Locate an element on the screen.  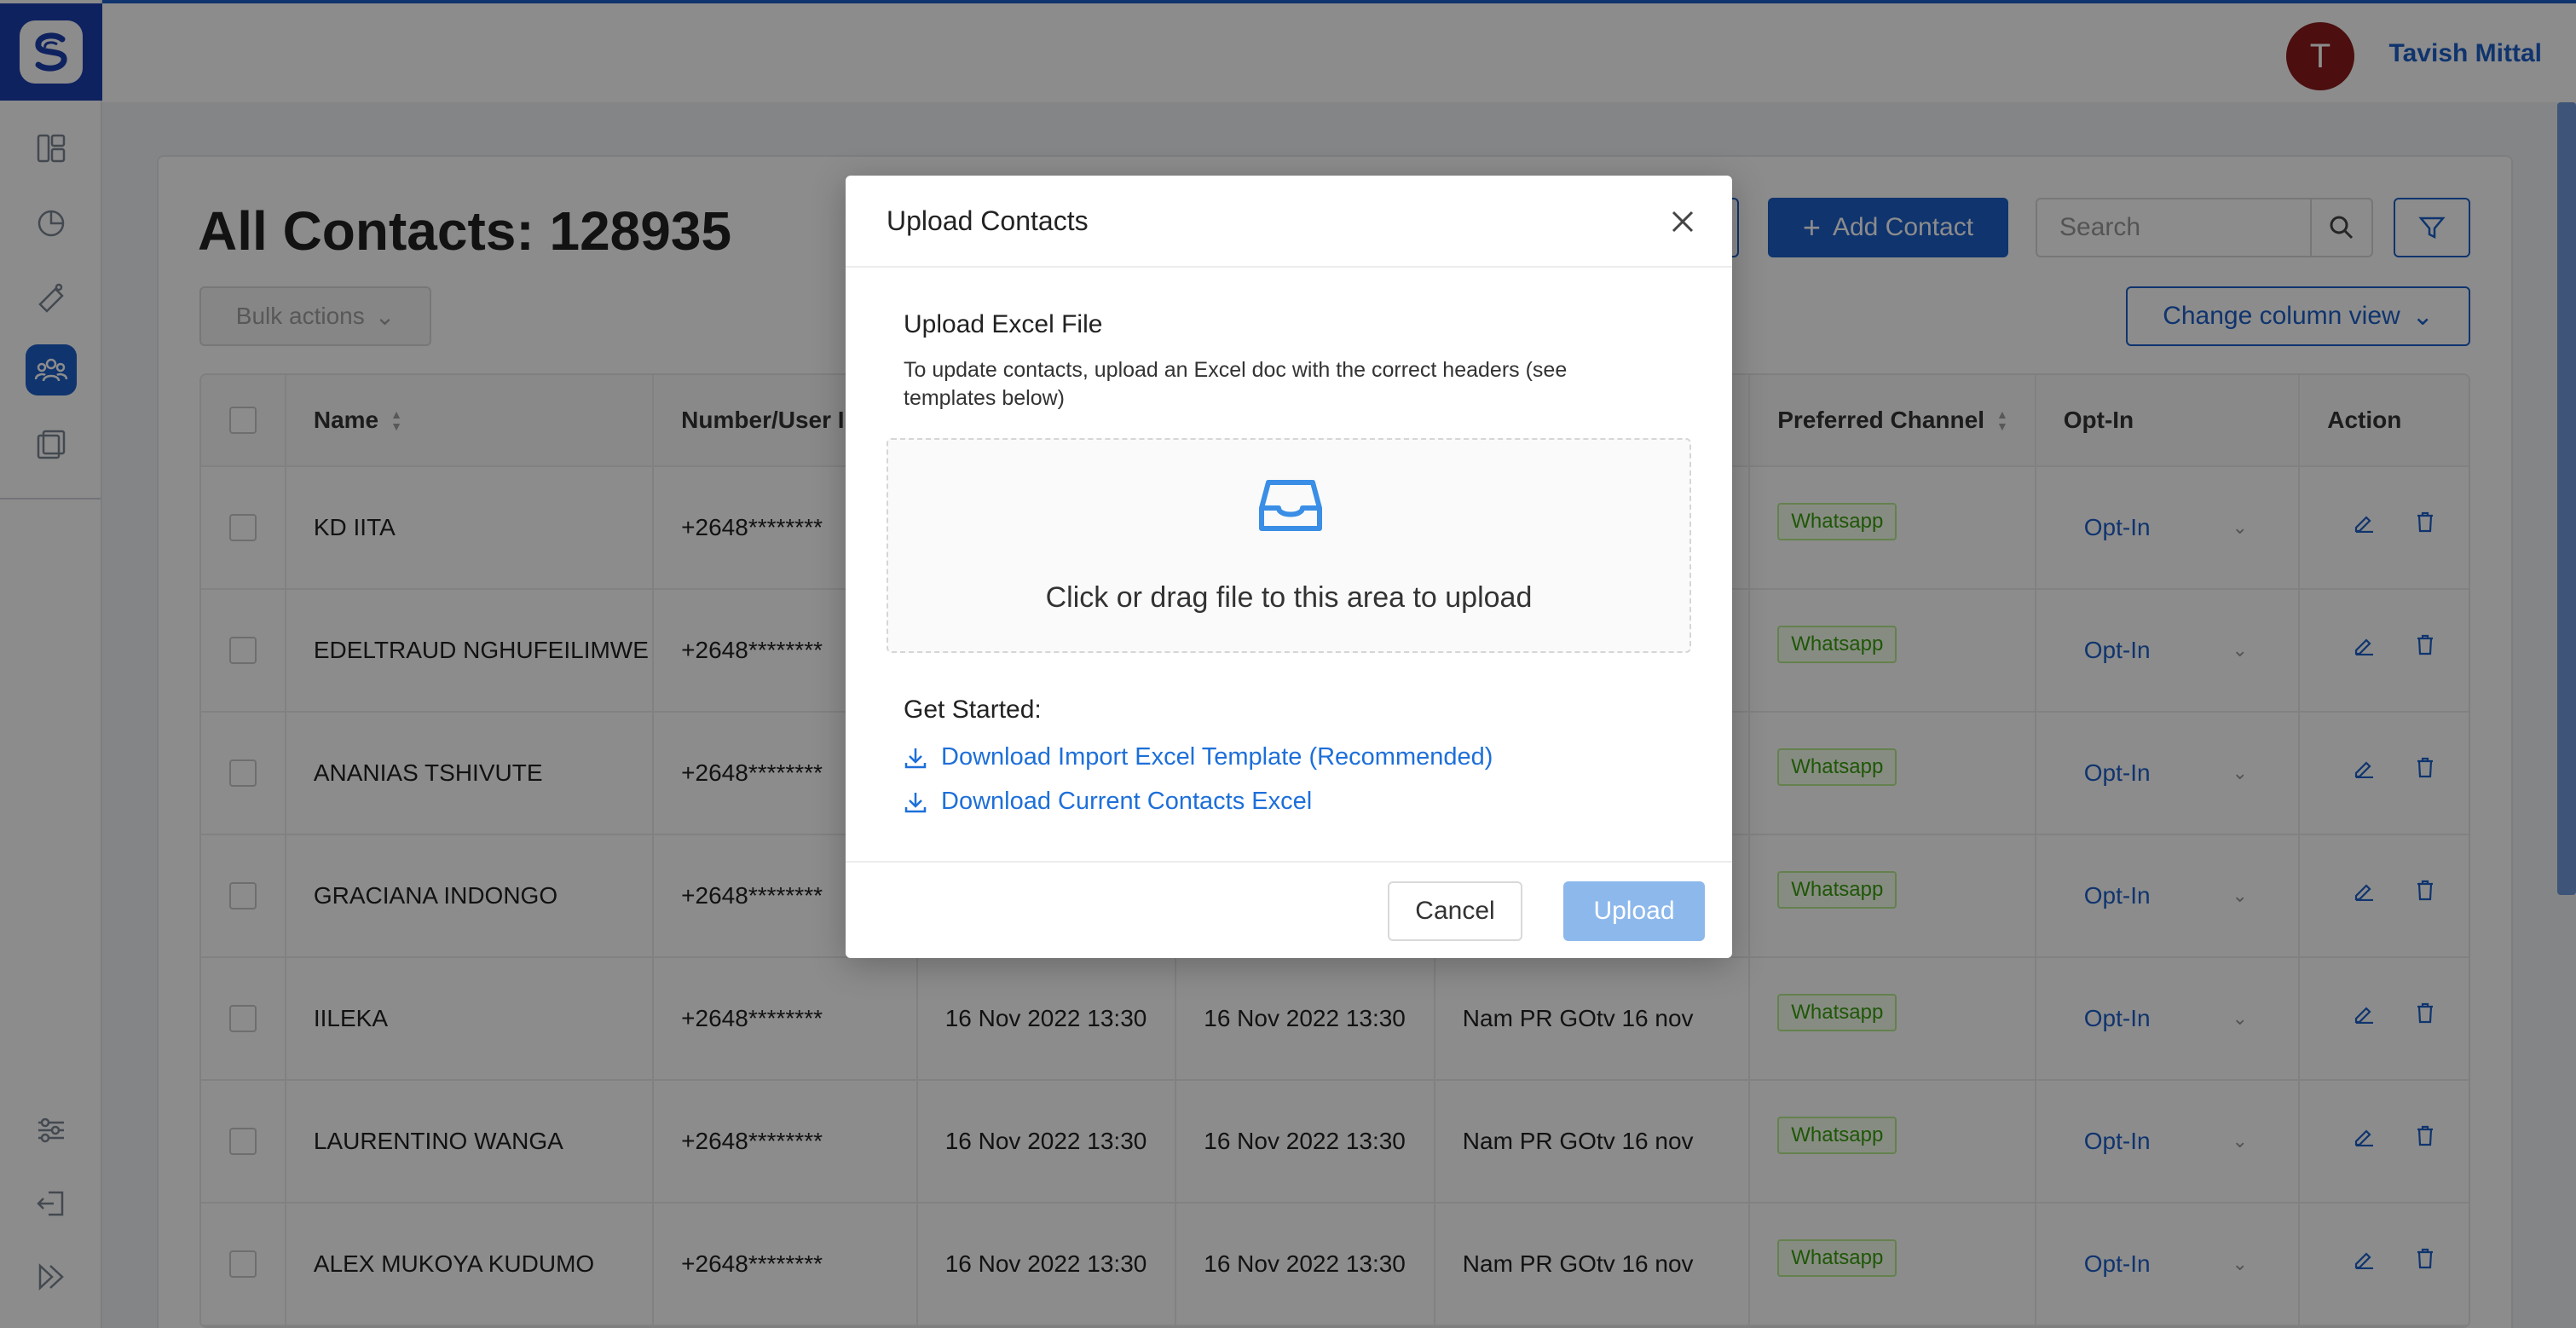
modal-title: Upload Contacts is located at coordinates (988, 220).